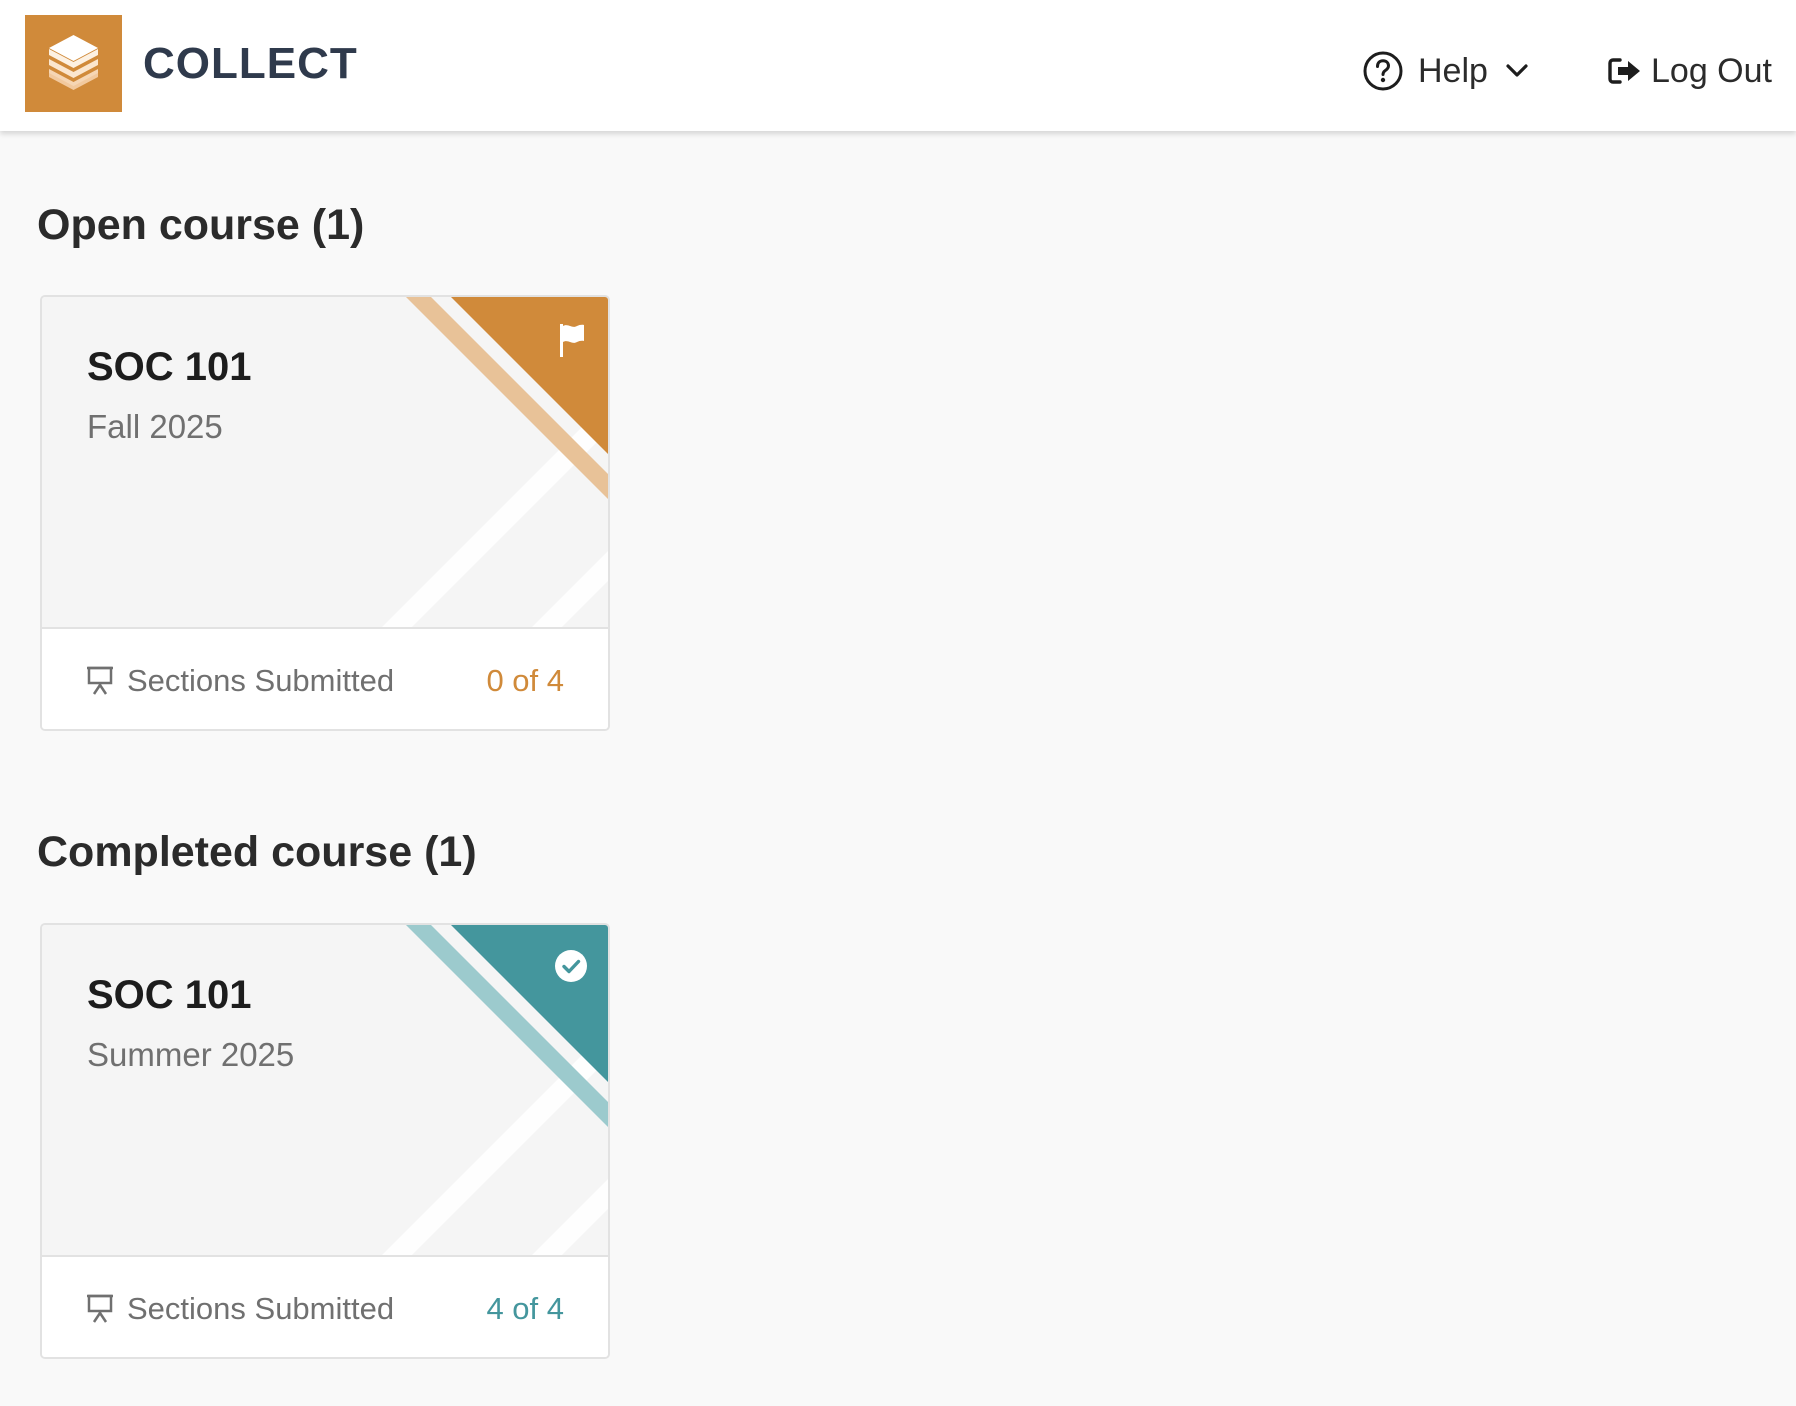 Image resolution: width=1796 pixels, height=1406 pixels. I want to click on course-card-banner: SOC 101 Summer 2025, so click(325, 1090).